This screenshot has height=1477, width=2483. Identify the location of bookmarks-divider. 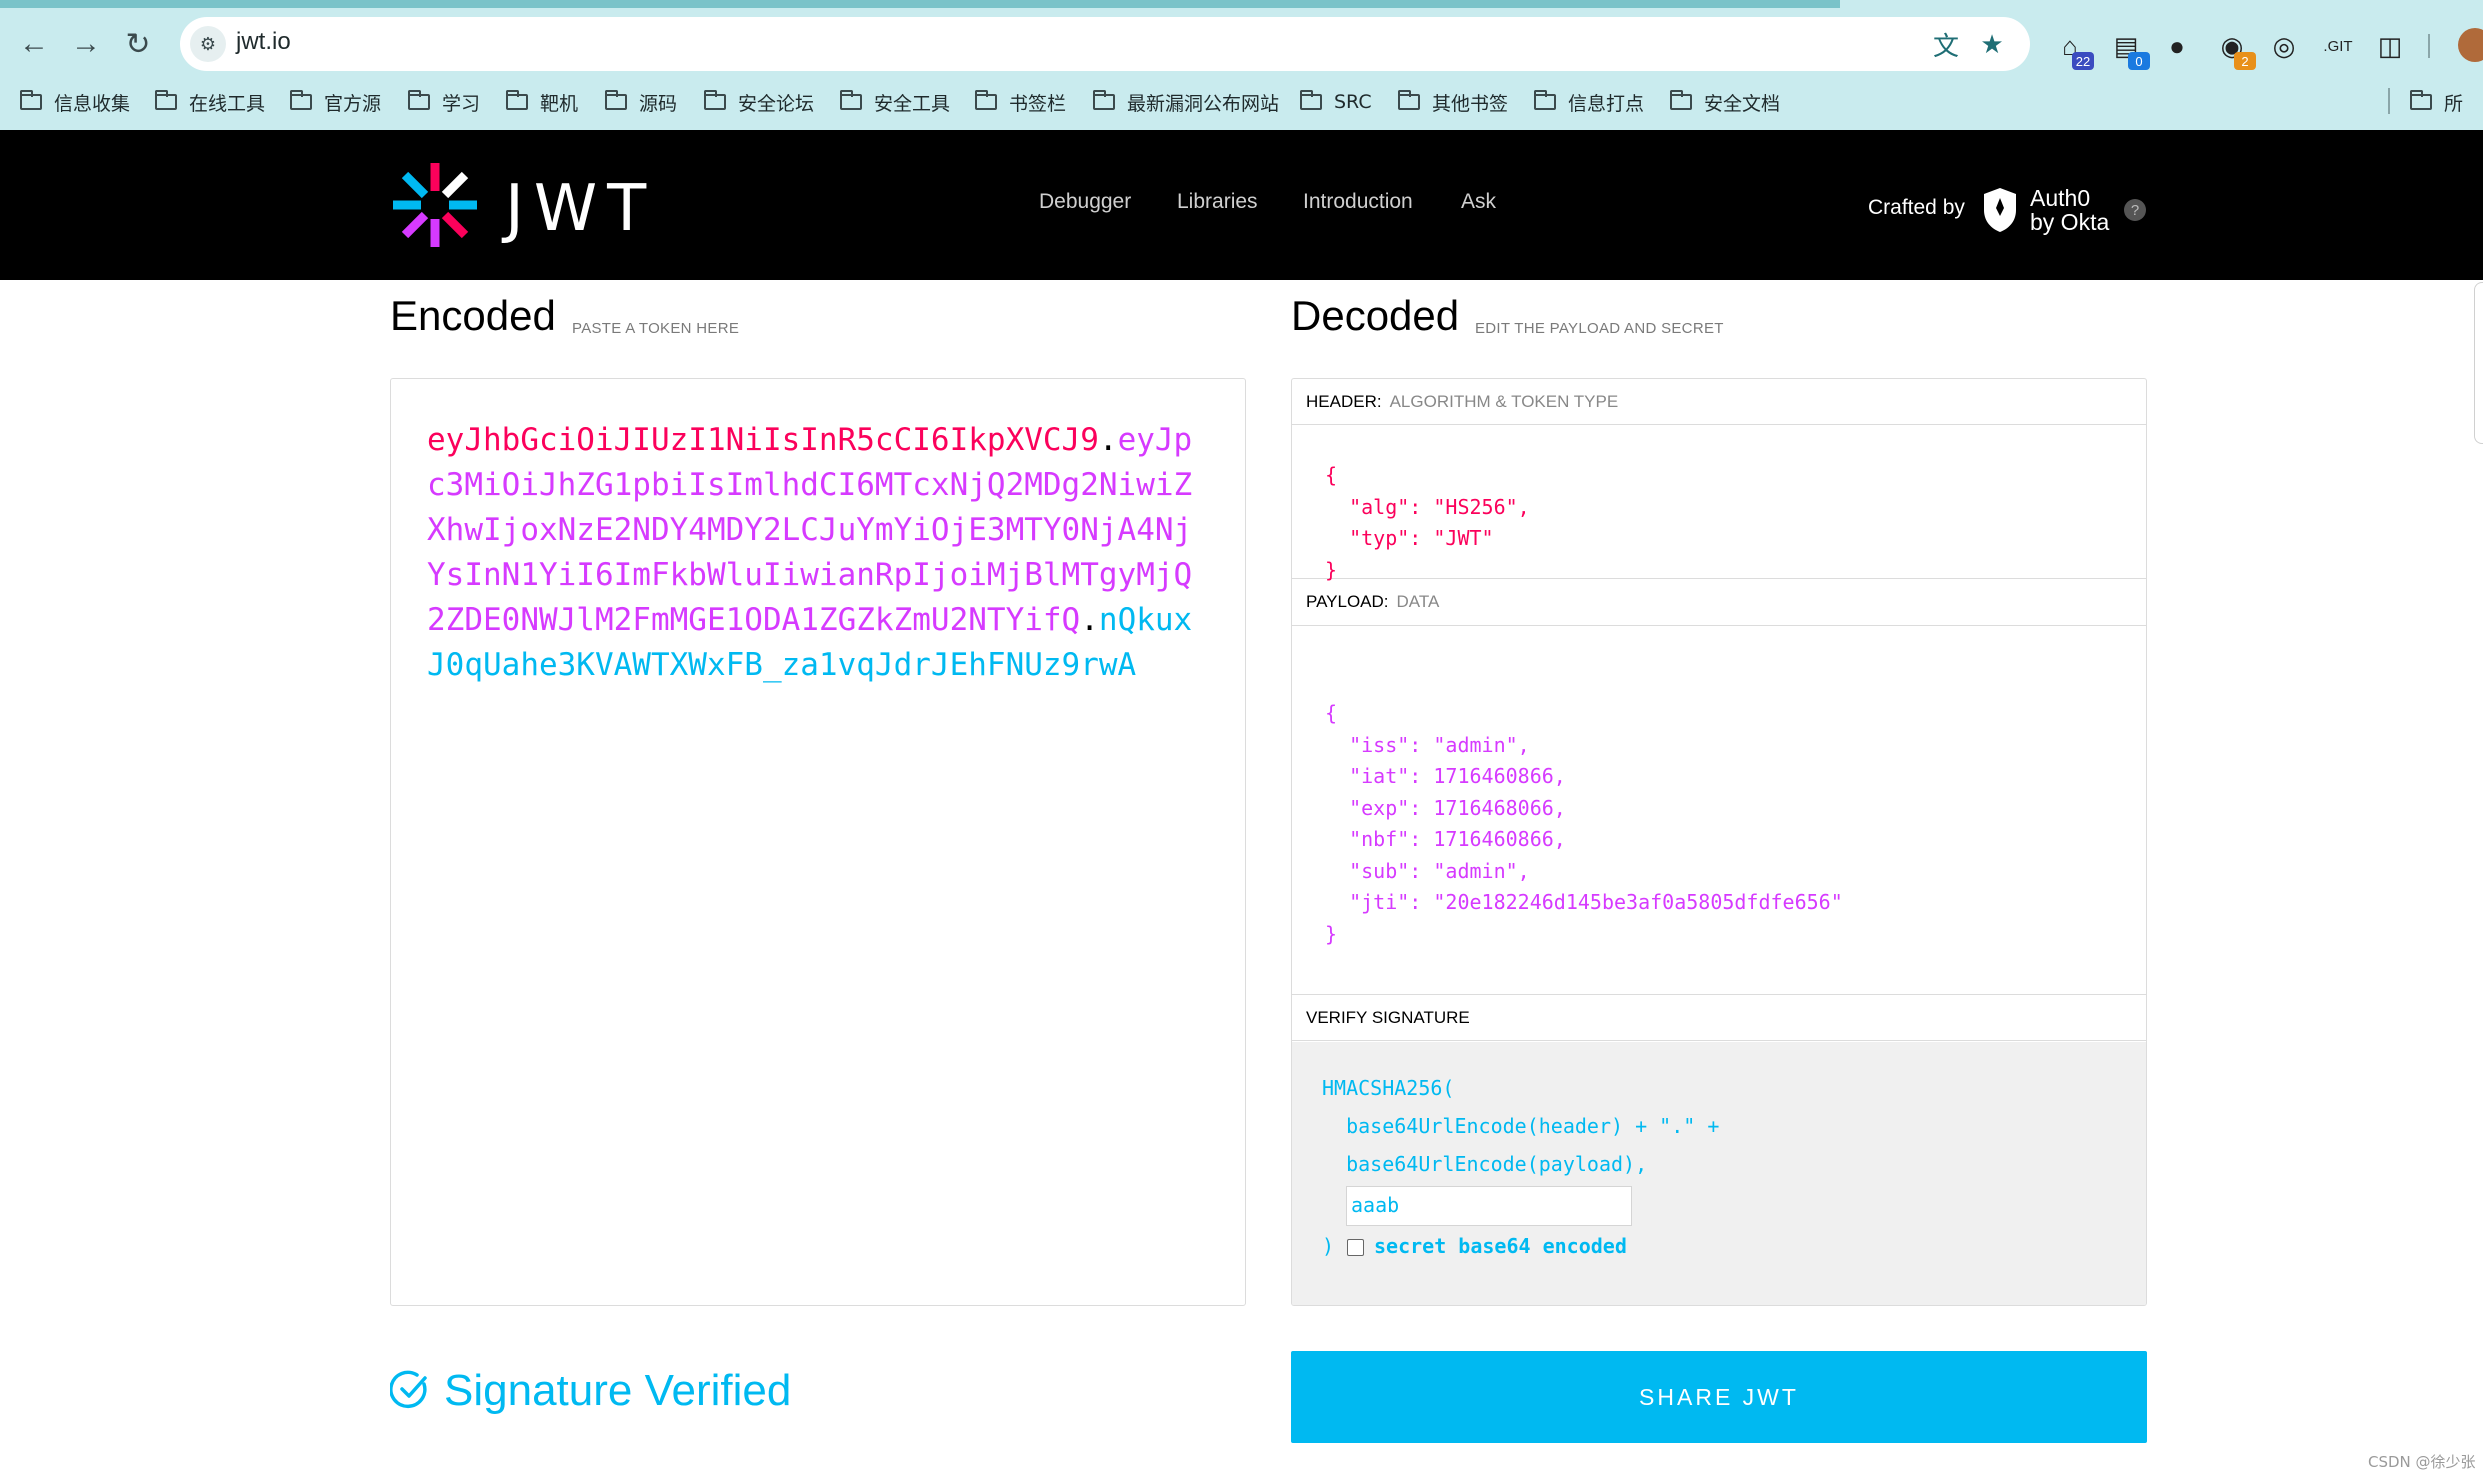
(2389, 101).